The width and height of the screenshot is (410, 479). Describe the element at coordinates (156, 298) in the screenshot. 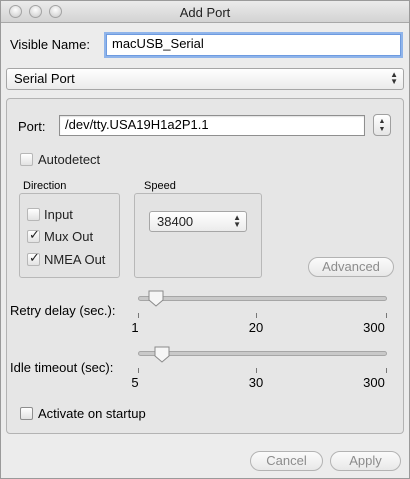

I see `retry-delay-knob` at that location.